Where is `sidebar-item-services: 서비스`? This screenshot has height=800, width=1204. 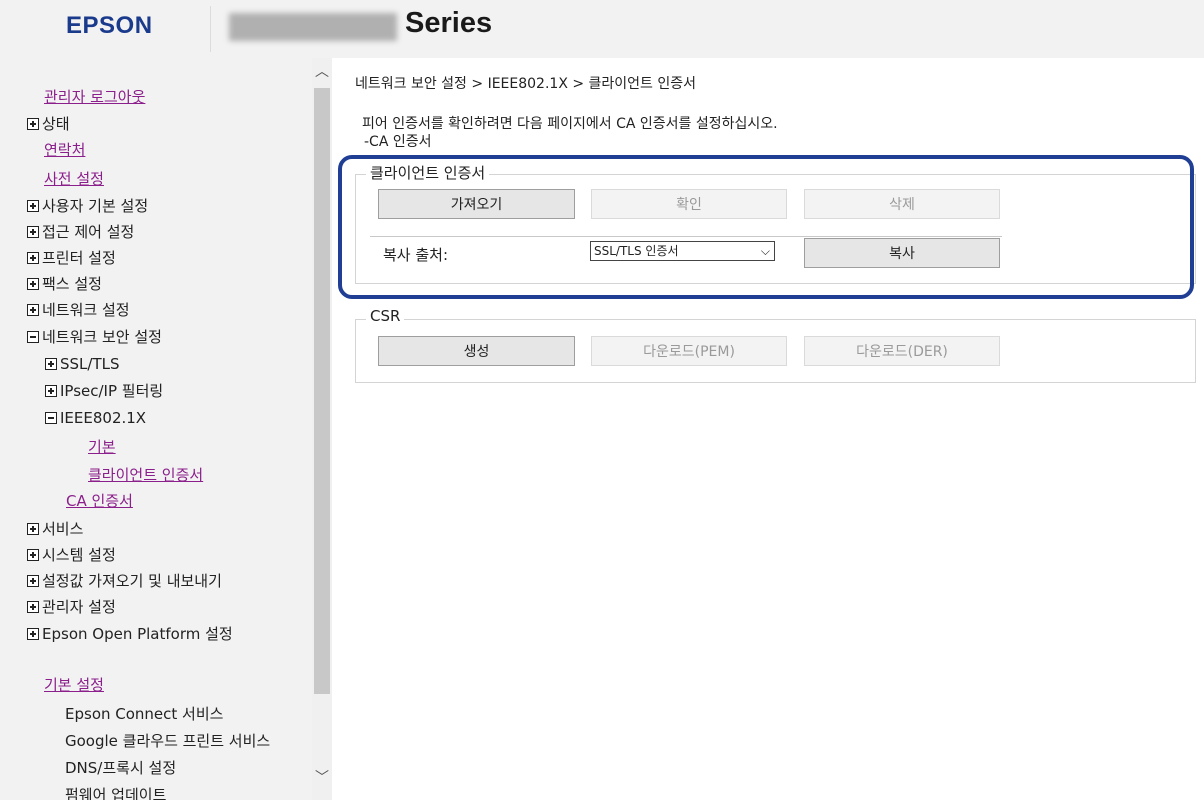
sidebar-item-services: 서비스 is located at coordinates (55, 529).